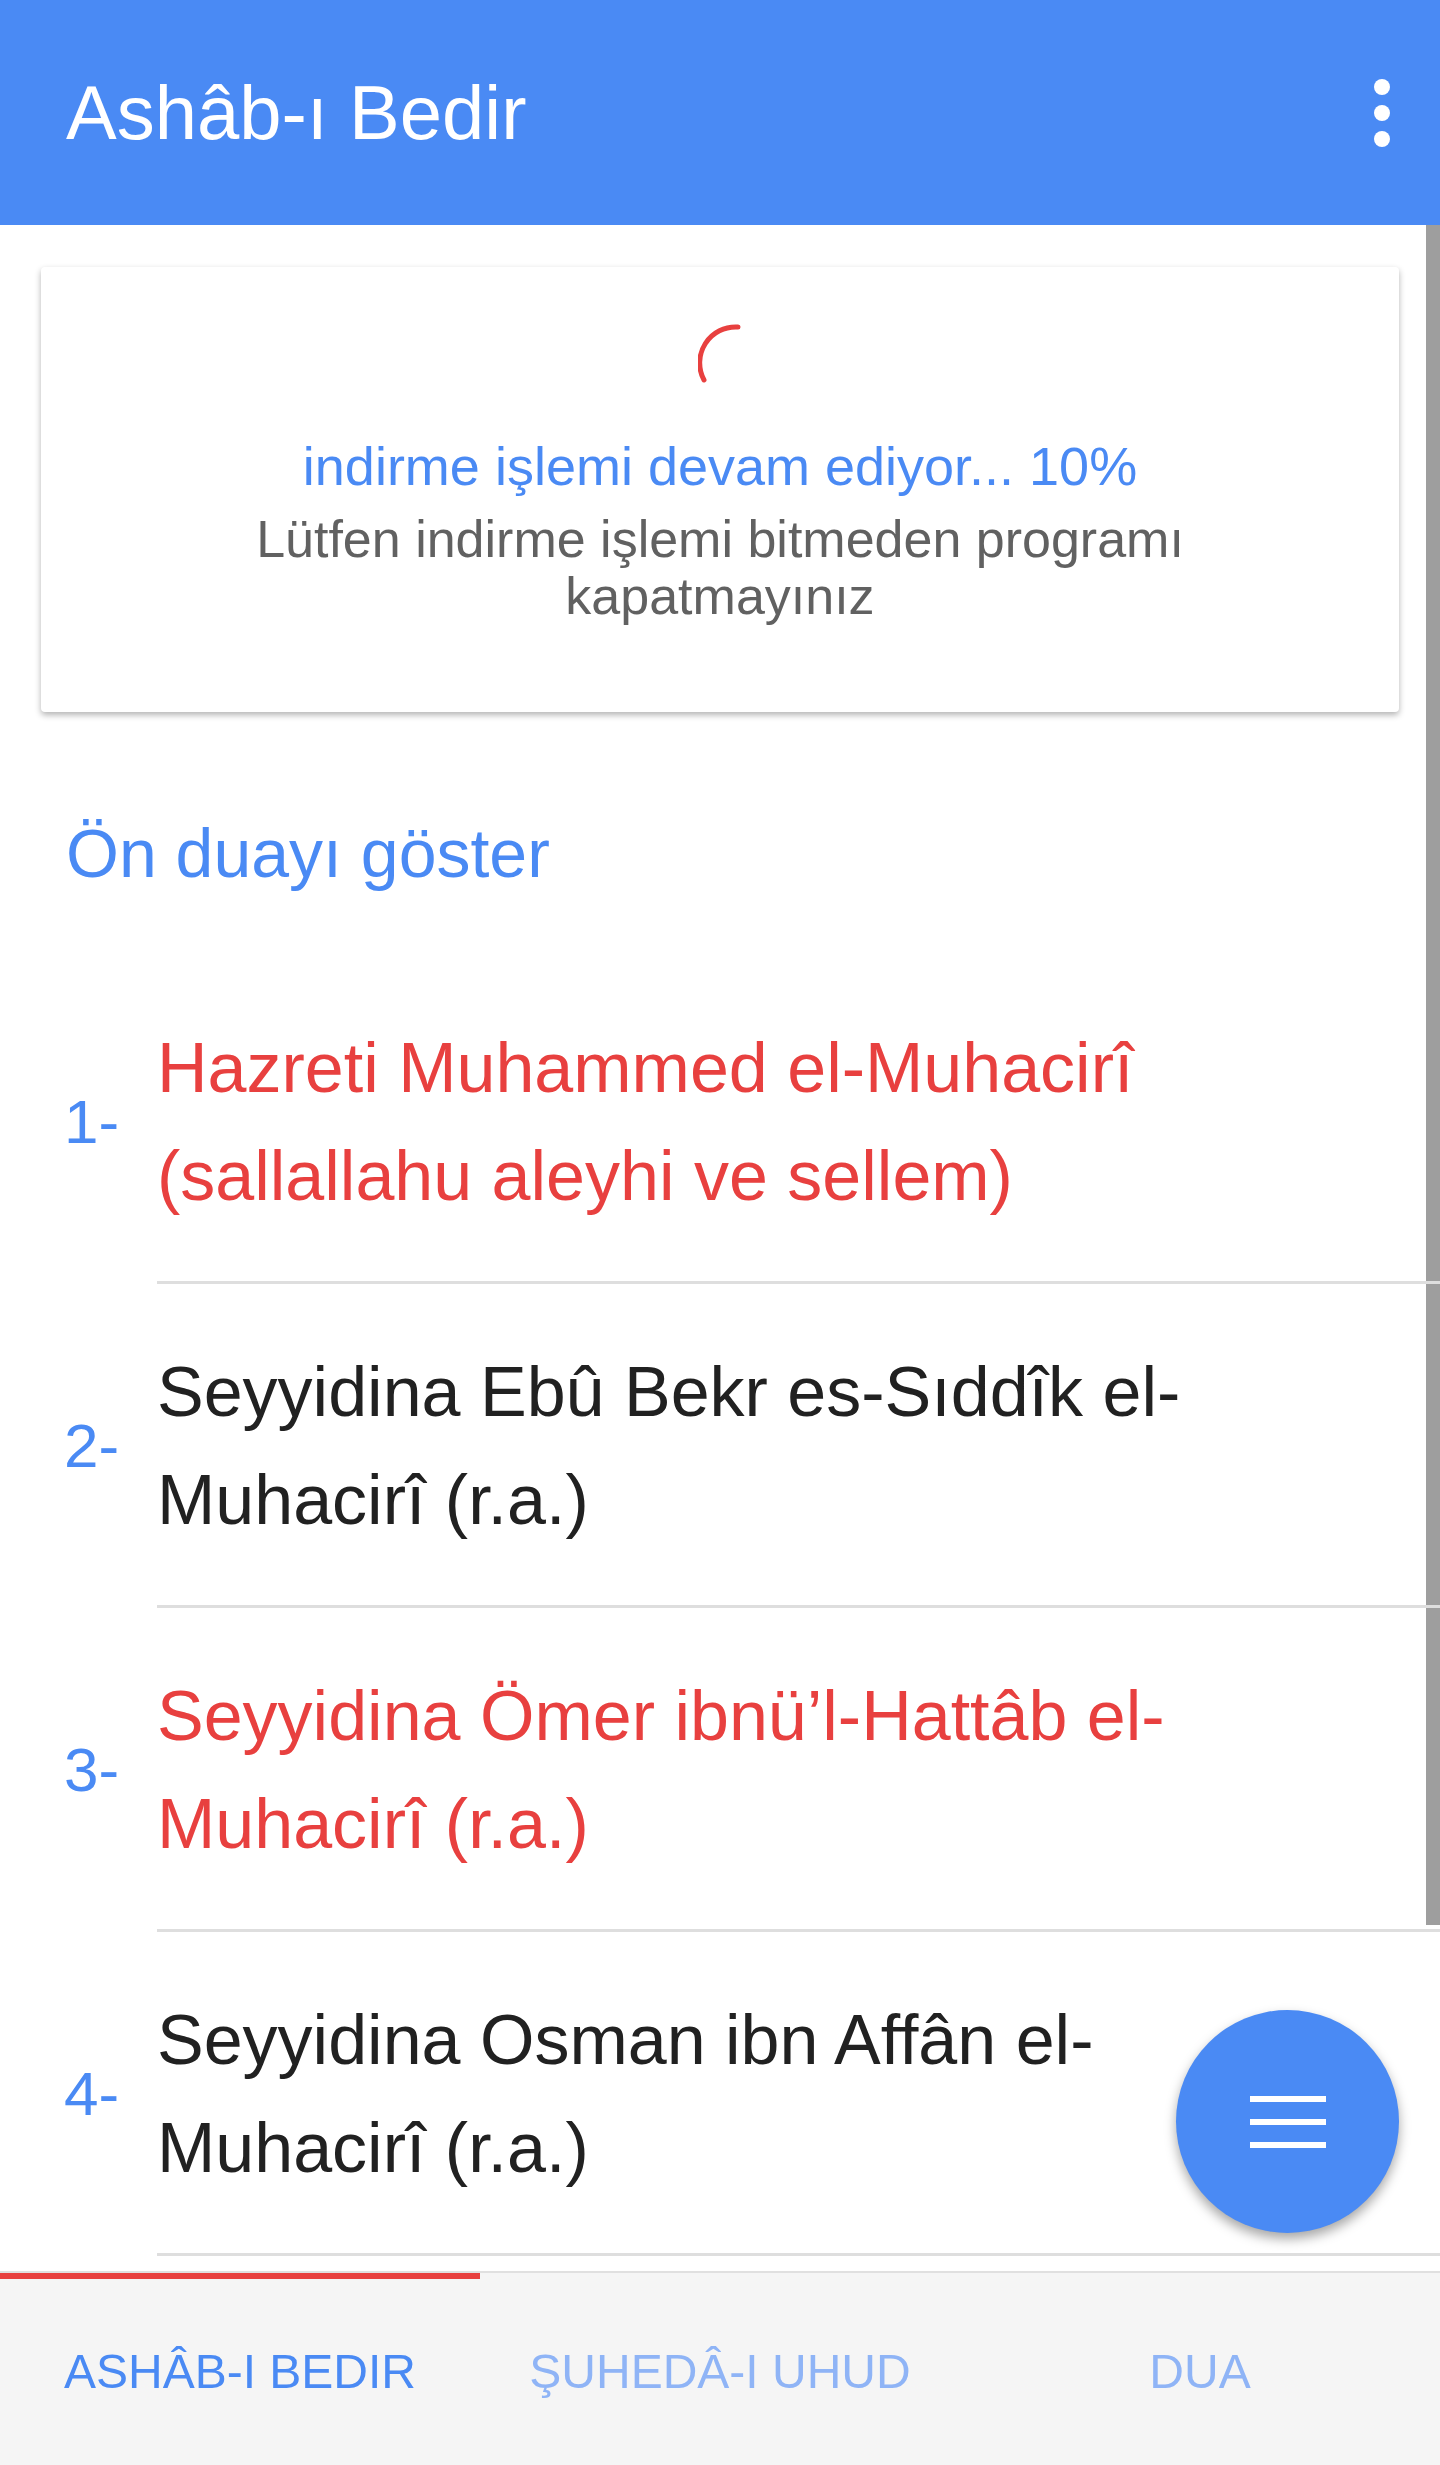 This screenshot has width=1440, height=2465. I want to click on list-item: 2- Seyyidina Ebû Bekr es-Sıddîk el-Muhacirî (r.a.), so click(720, 1446).